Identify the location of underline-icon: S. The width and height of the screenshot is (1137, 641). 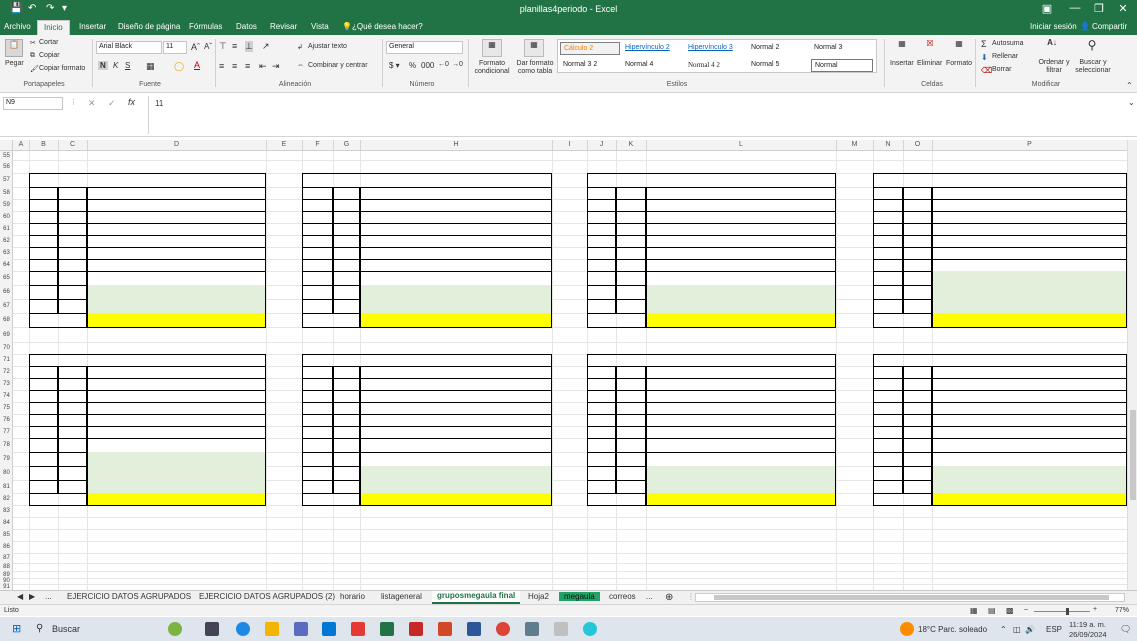
(127, 65).